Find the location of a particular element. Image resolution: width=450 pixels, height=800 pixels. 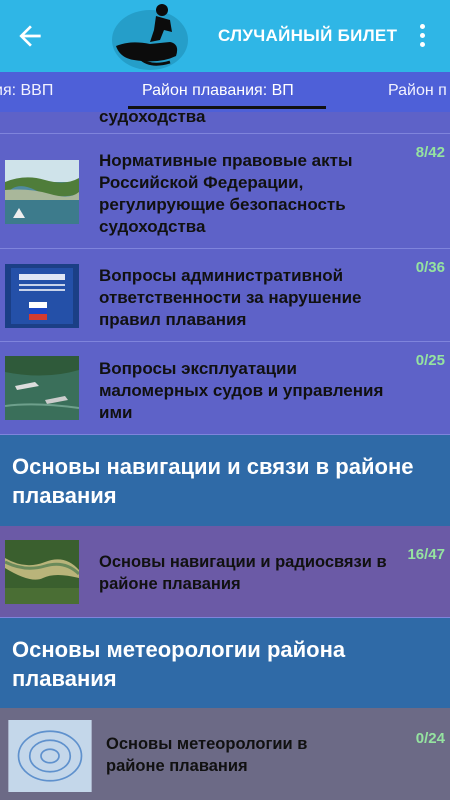

progress-count: 0/36 is located at coordinates (430, 267).